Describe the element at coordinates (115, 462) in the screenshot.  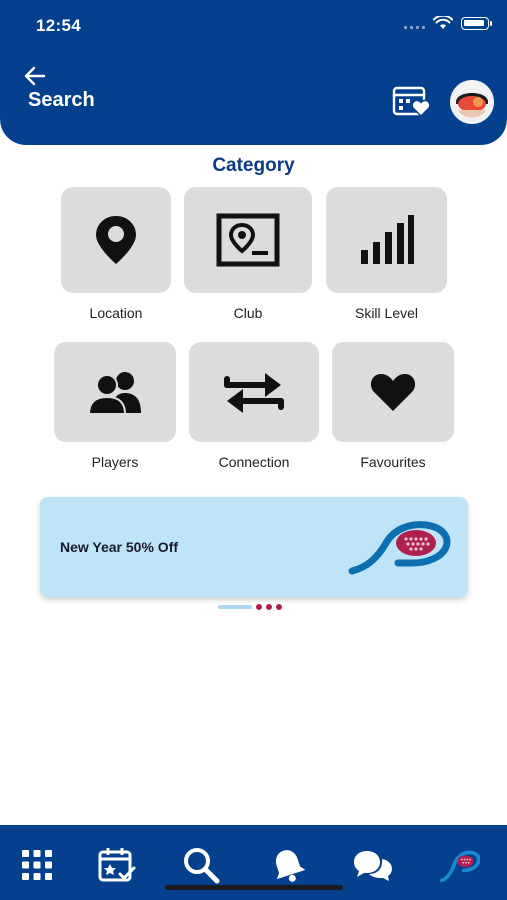
I see `category-players-label: Players` at that location.